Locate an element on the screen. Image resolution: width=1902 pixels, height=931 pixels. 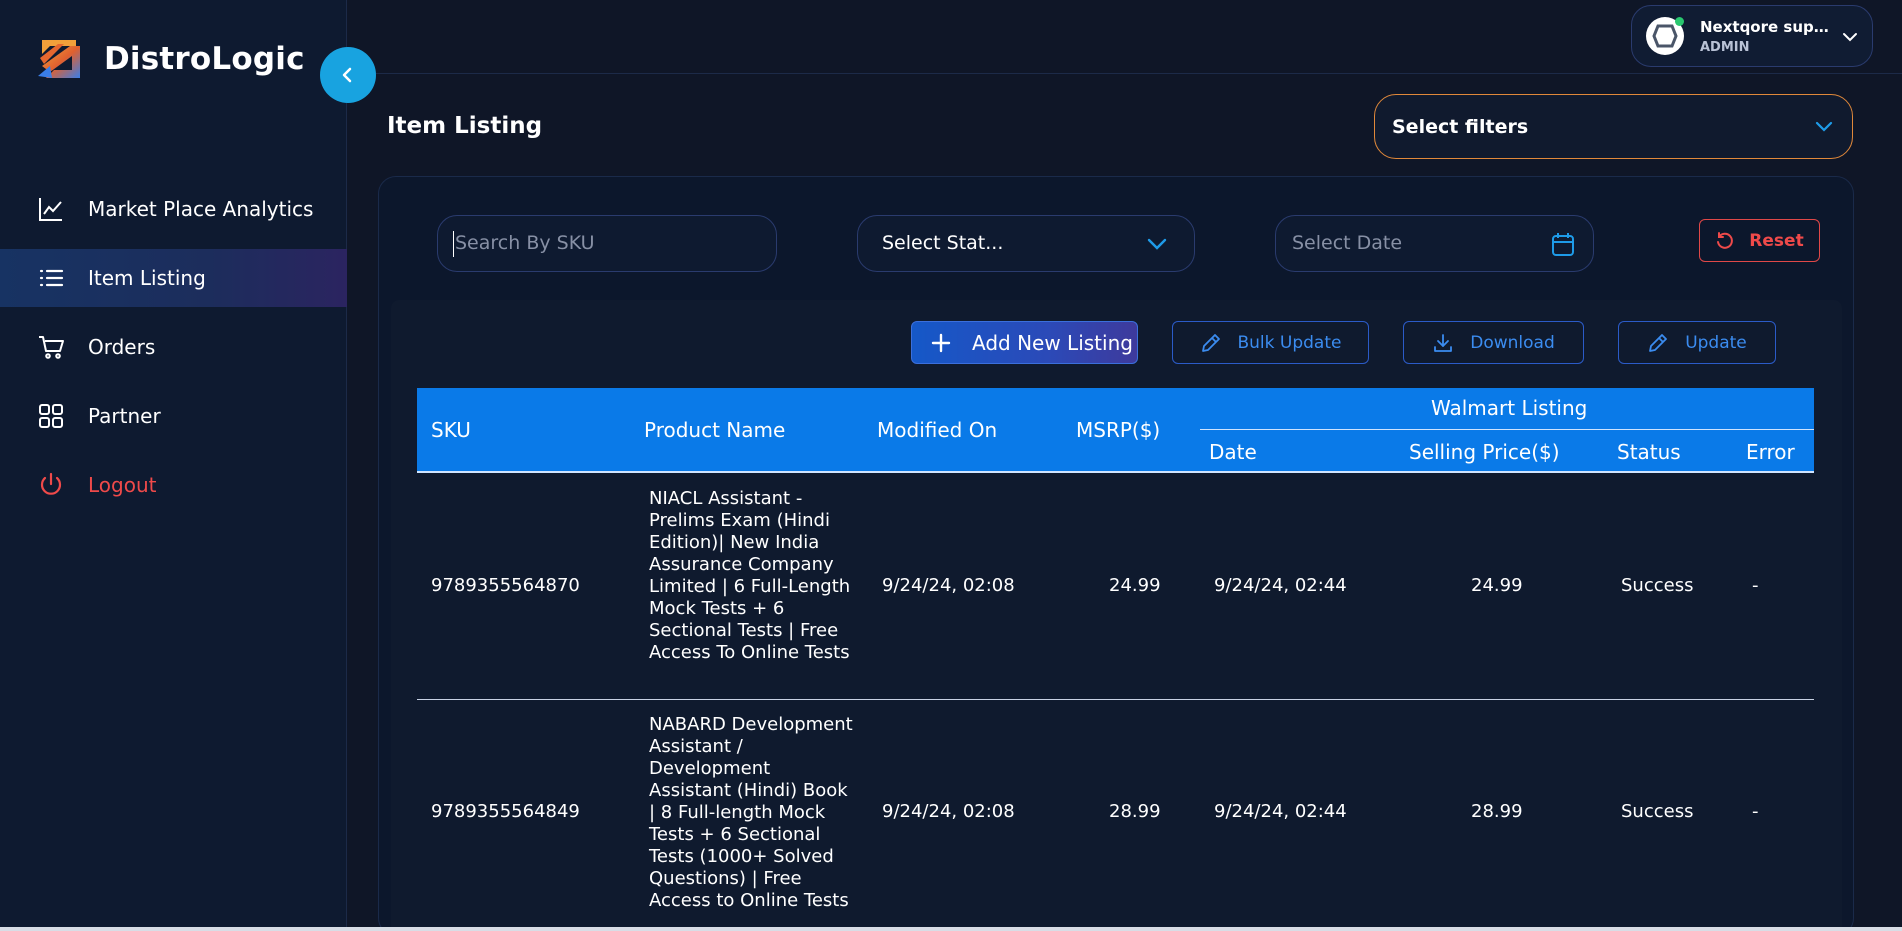
sidebar-collapse-button is located at coordinates (348, 75).